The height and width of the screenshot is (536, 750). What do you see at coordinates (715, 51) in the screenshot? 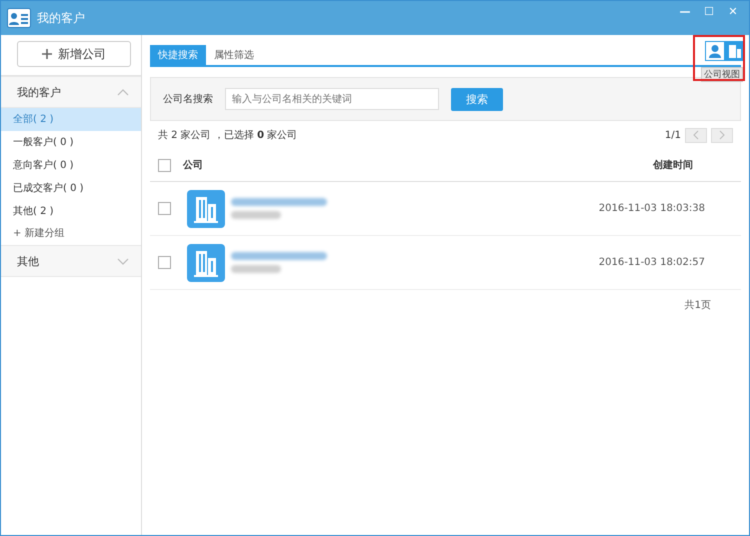
I see `person-view-button` at bounding box center [715, 51].